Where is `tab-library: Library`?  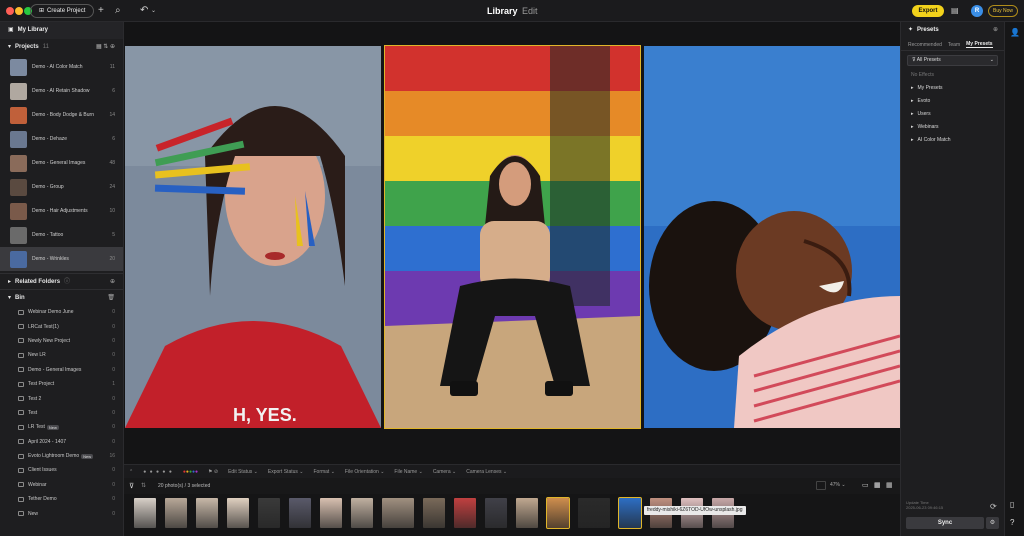
tab-library: Library is located at coordinates (502, 11).